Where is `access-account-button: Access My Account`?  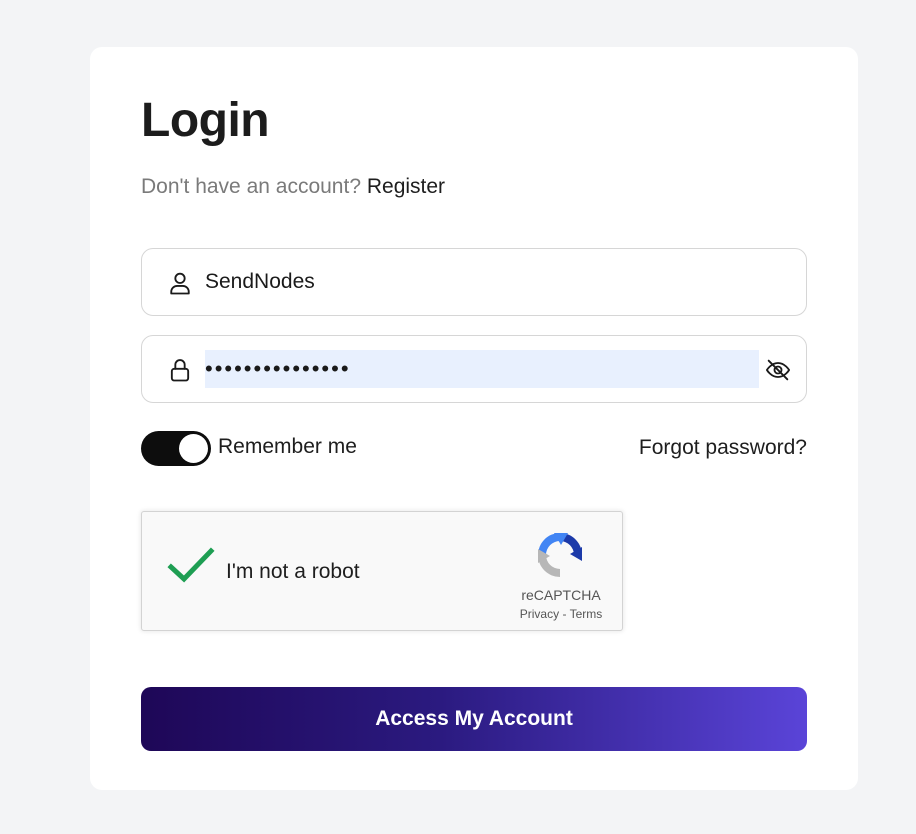 access-account-button: Access My Account is located at coordinates (474, 719).